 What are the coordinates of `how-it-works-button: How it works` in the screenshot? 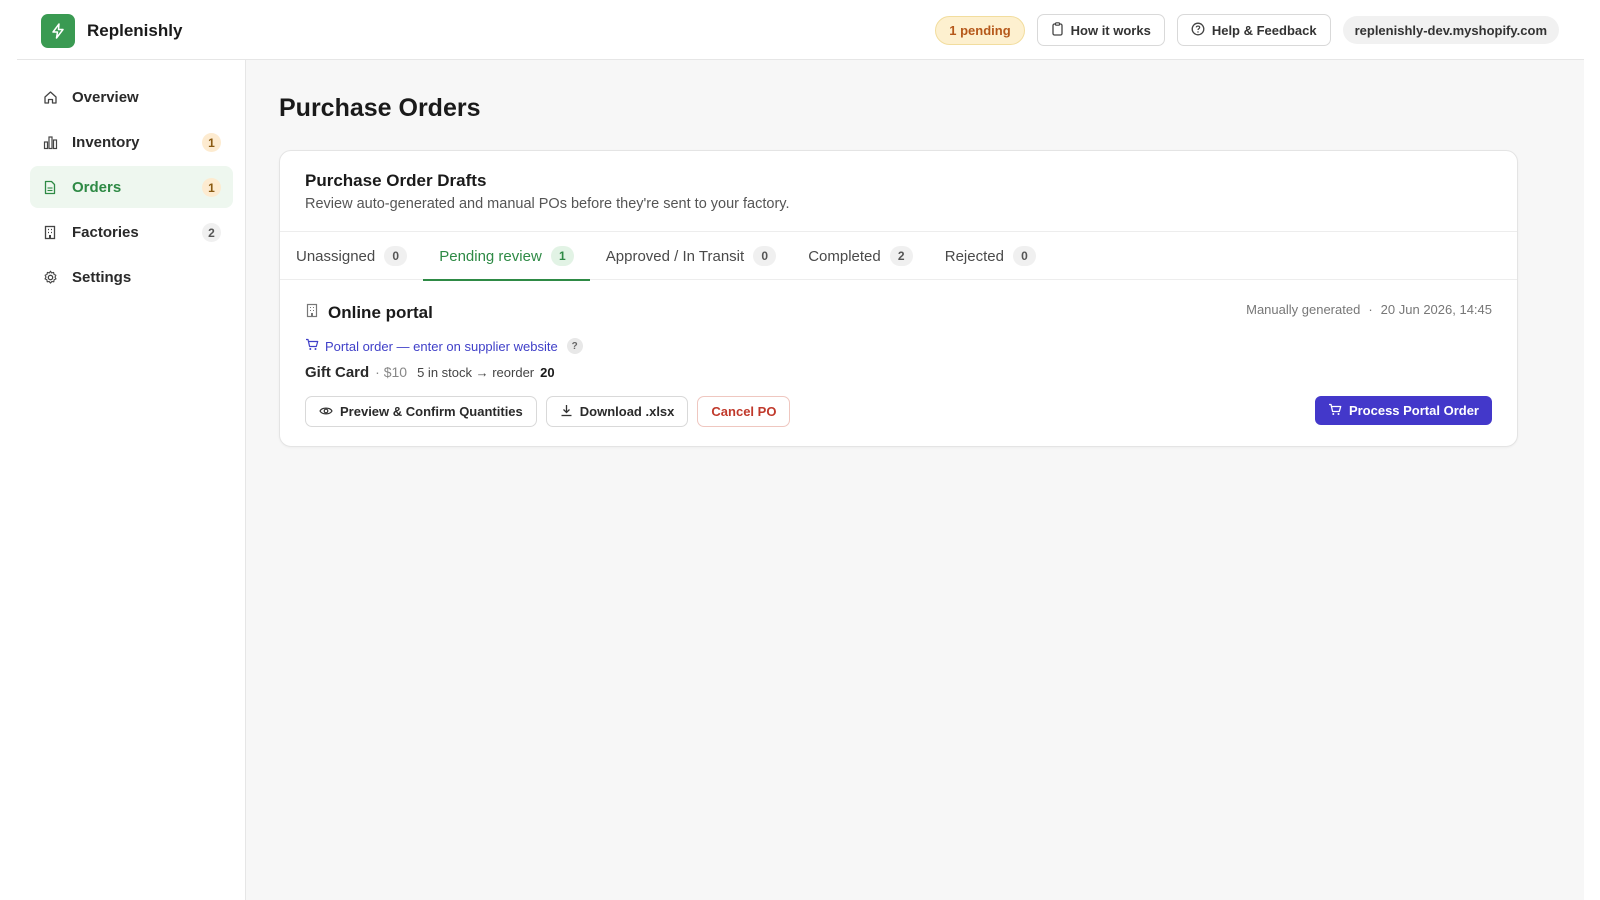 It's located at (1100, 30).